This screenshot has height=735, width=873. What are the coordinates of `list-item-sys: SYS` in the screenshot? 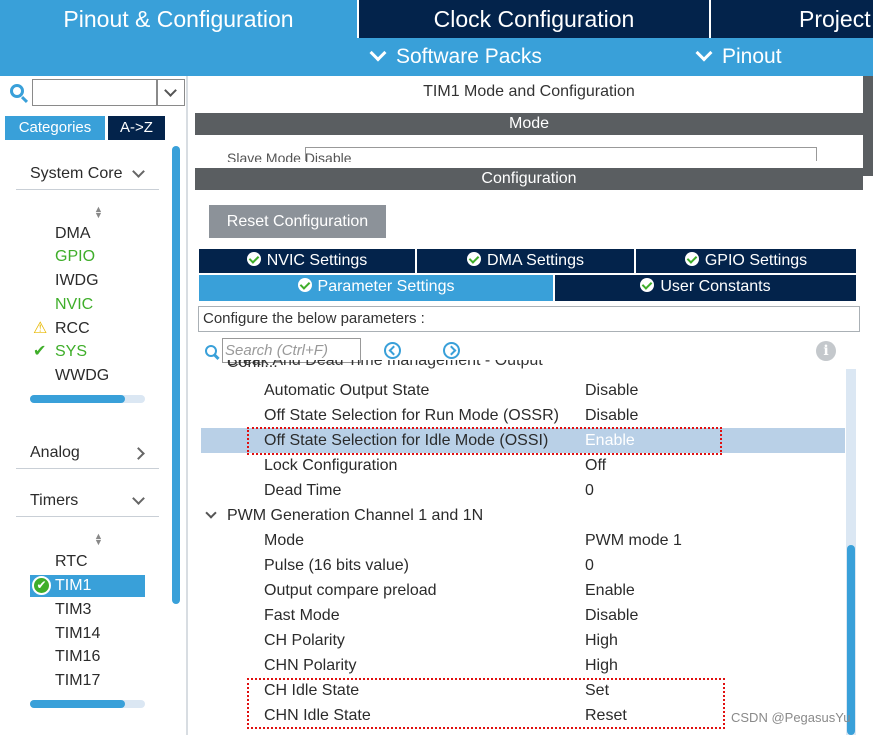 It's located at (71, 352).